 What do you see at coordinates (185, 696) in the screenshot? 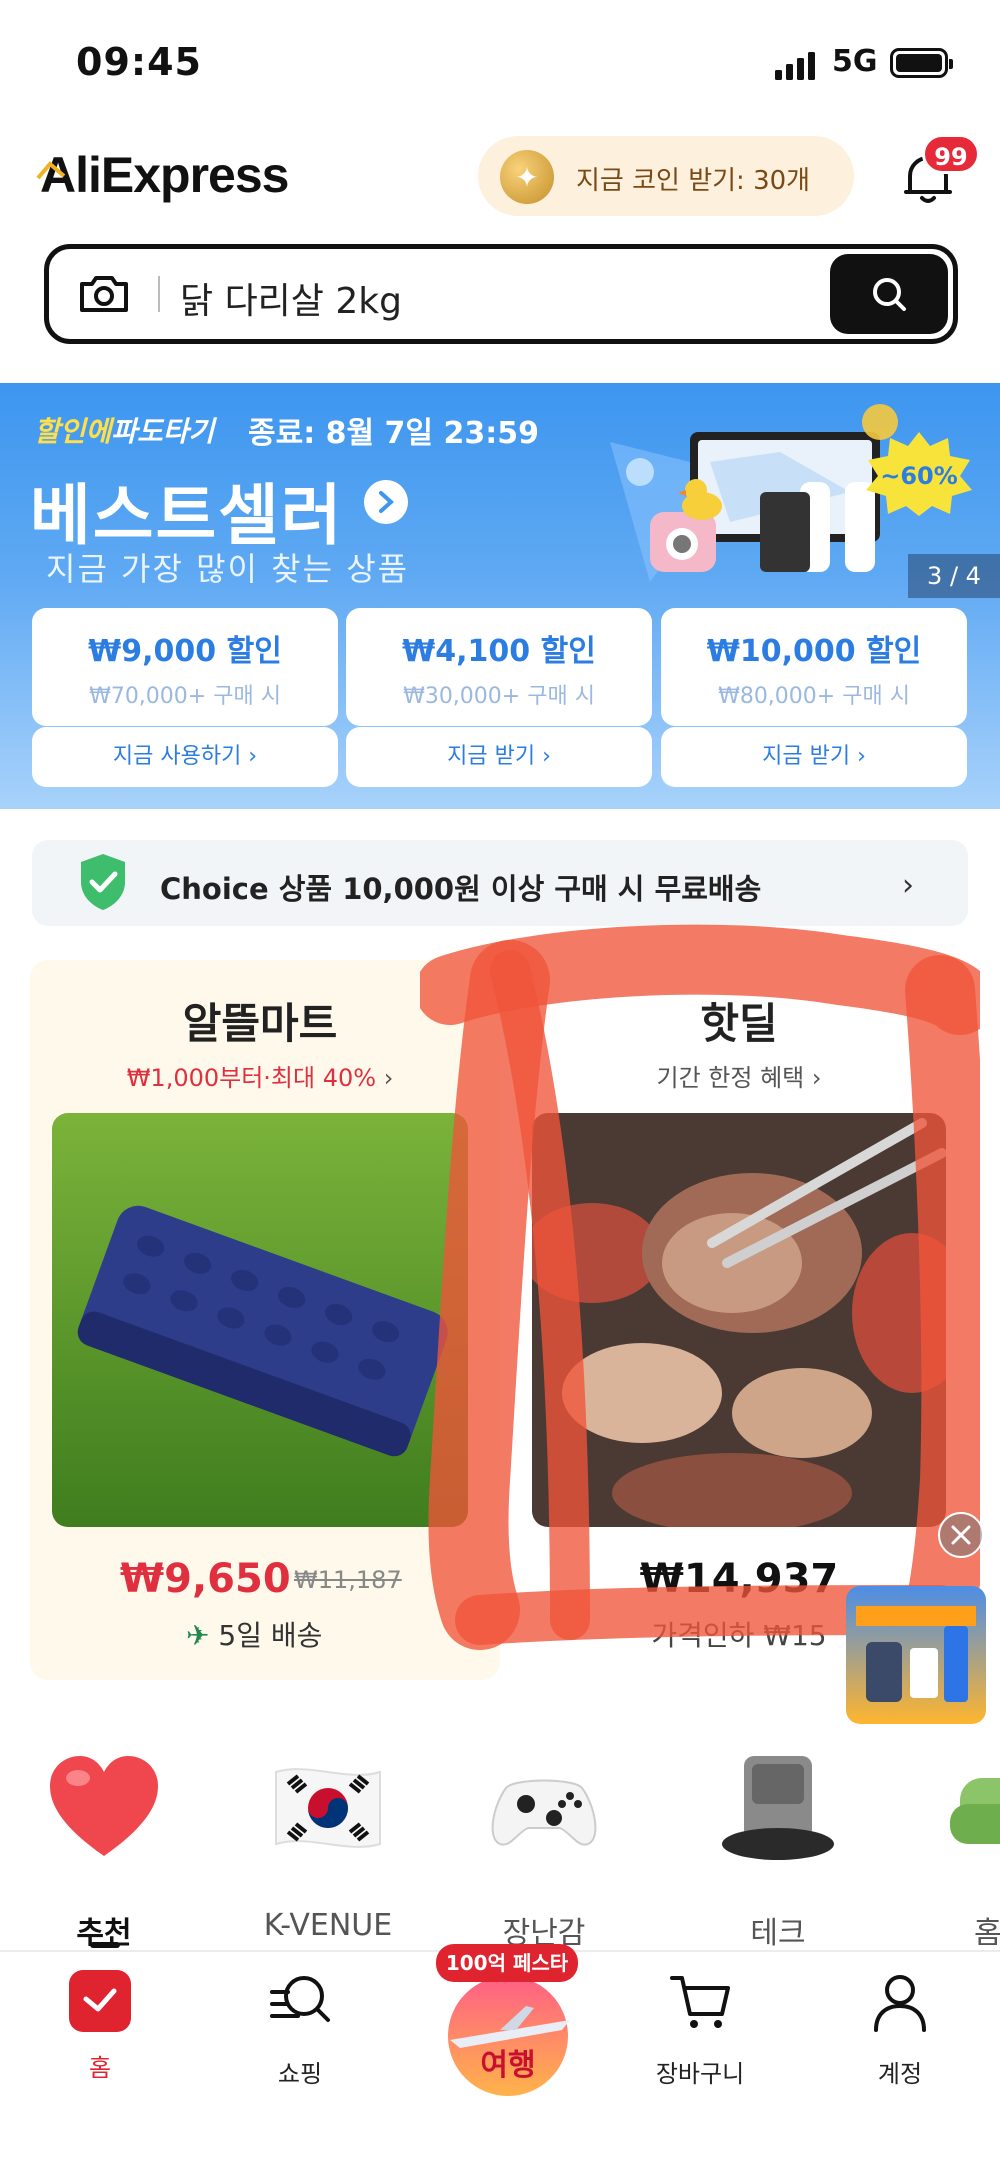
I see `coupon-condition: ₩70,000+ 구매 시` at bounding box center [185, 696].